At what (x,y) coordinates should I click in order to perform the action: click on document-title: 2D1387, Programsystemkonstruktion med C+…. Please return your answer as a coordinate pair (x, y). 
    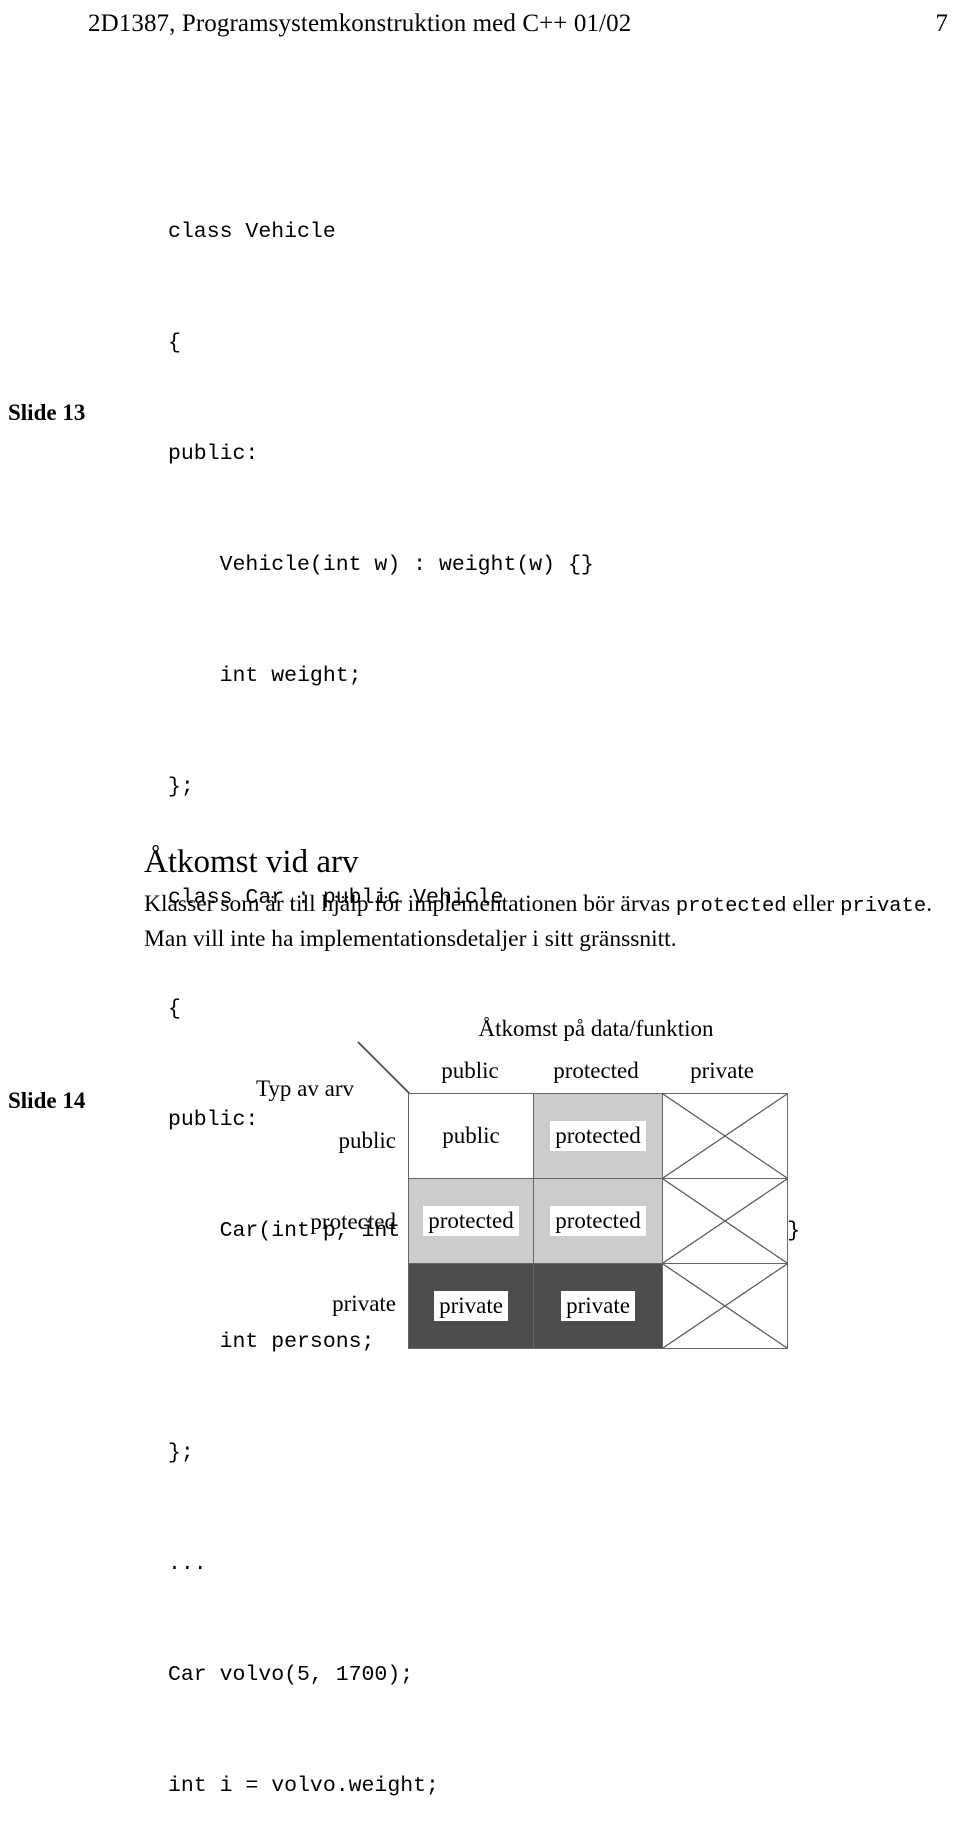
    Looking at the image, I should click on (360, 23).